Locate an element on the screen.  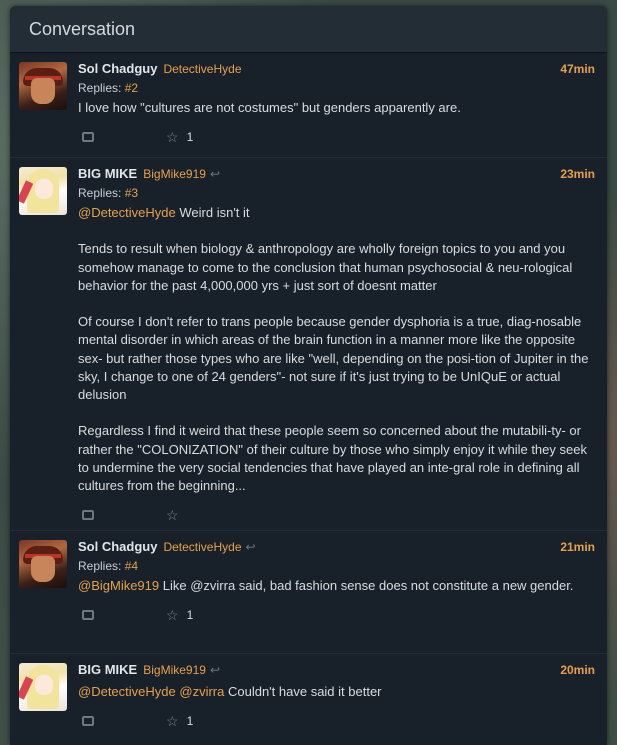
timestamp: 47min is located at coordinates (577, 69).